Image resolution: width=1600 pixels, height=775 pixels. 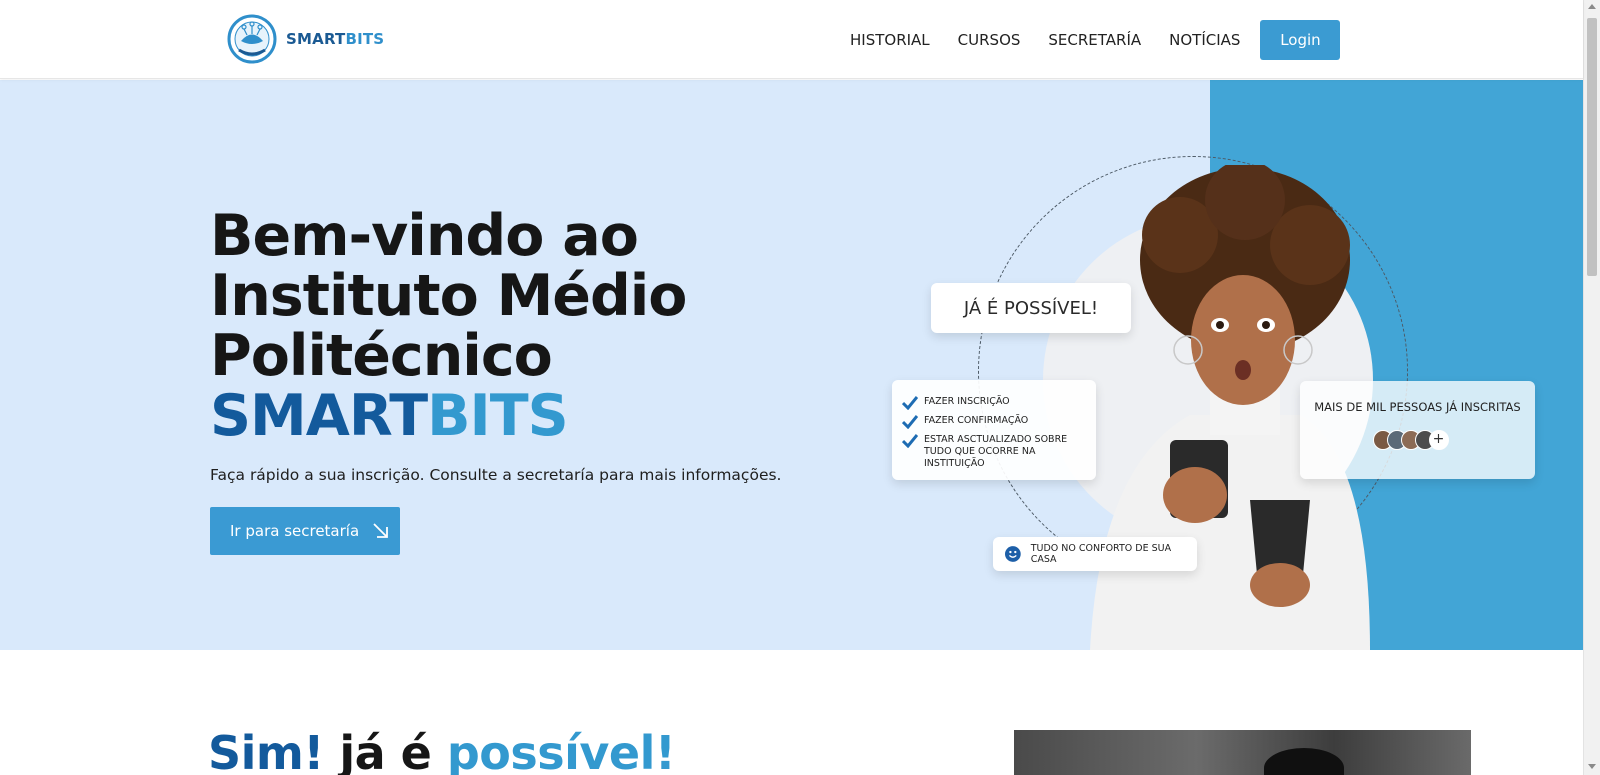 What do you see at coordinates (252, 39) in the screenshot?
I see `smartbits-logo-icon` at bounding box center [252, 39].